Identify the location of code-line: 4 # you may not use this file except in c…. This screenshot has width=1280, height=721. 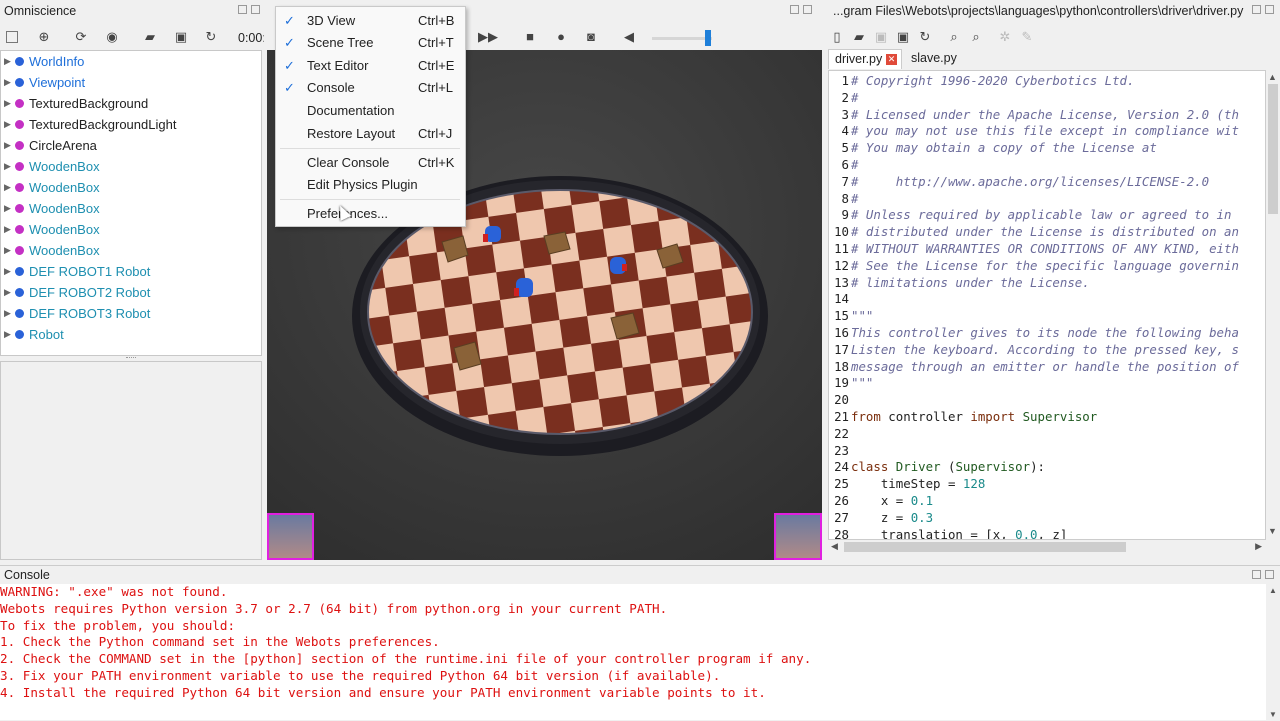
(1047, 131).